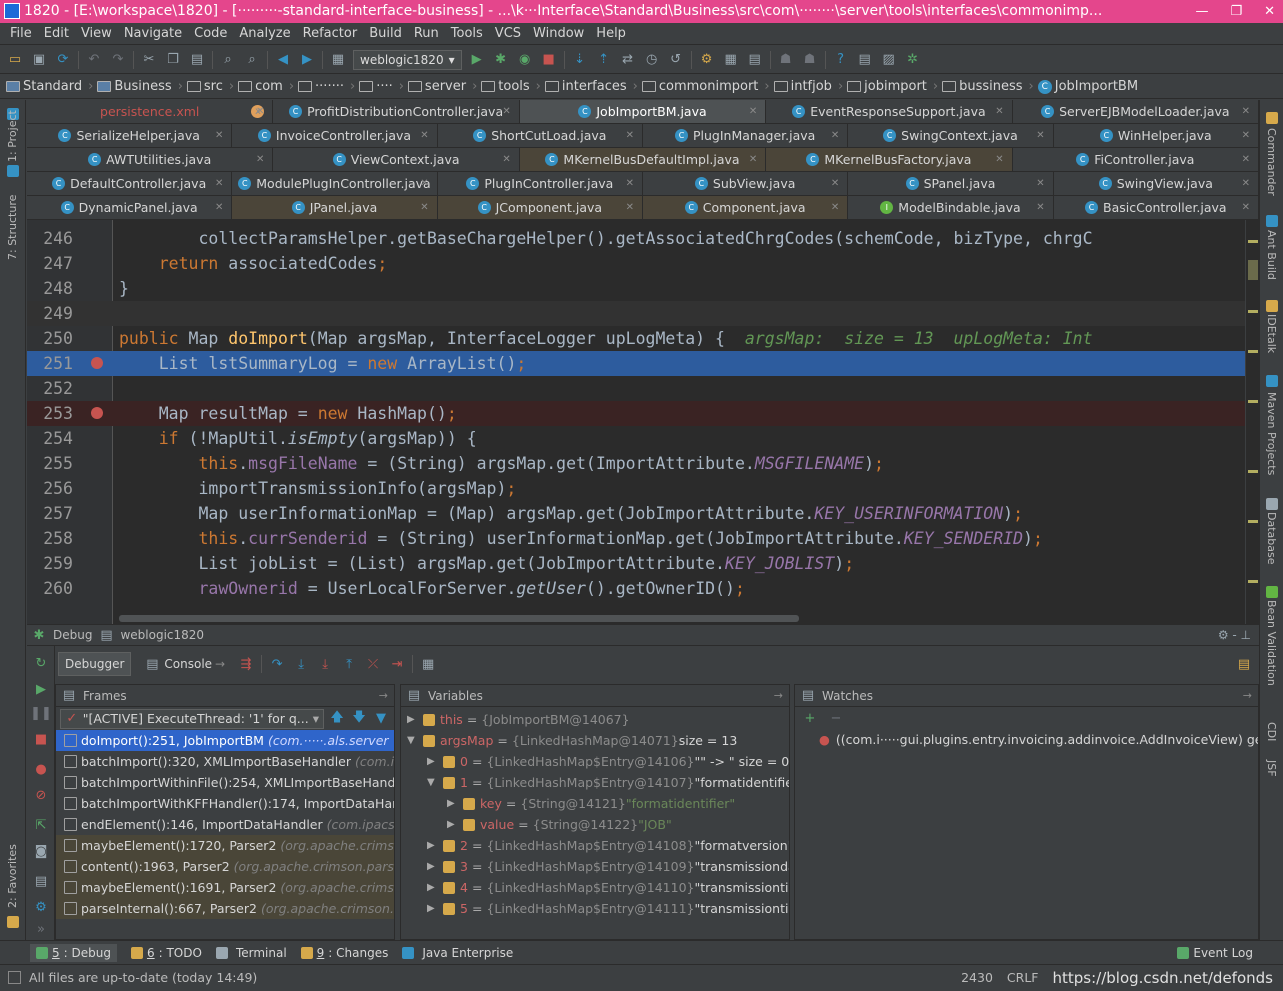 The image size is (1283, 991). Describe the element at coordinates (676, 60) in the screenshot. I see `vcs-revert-icon: ↺` at that location.